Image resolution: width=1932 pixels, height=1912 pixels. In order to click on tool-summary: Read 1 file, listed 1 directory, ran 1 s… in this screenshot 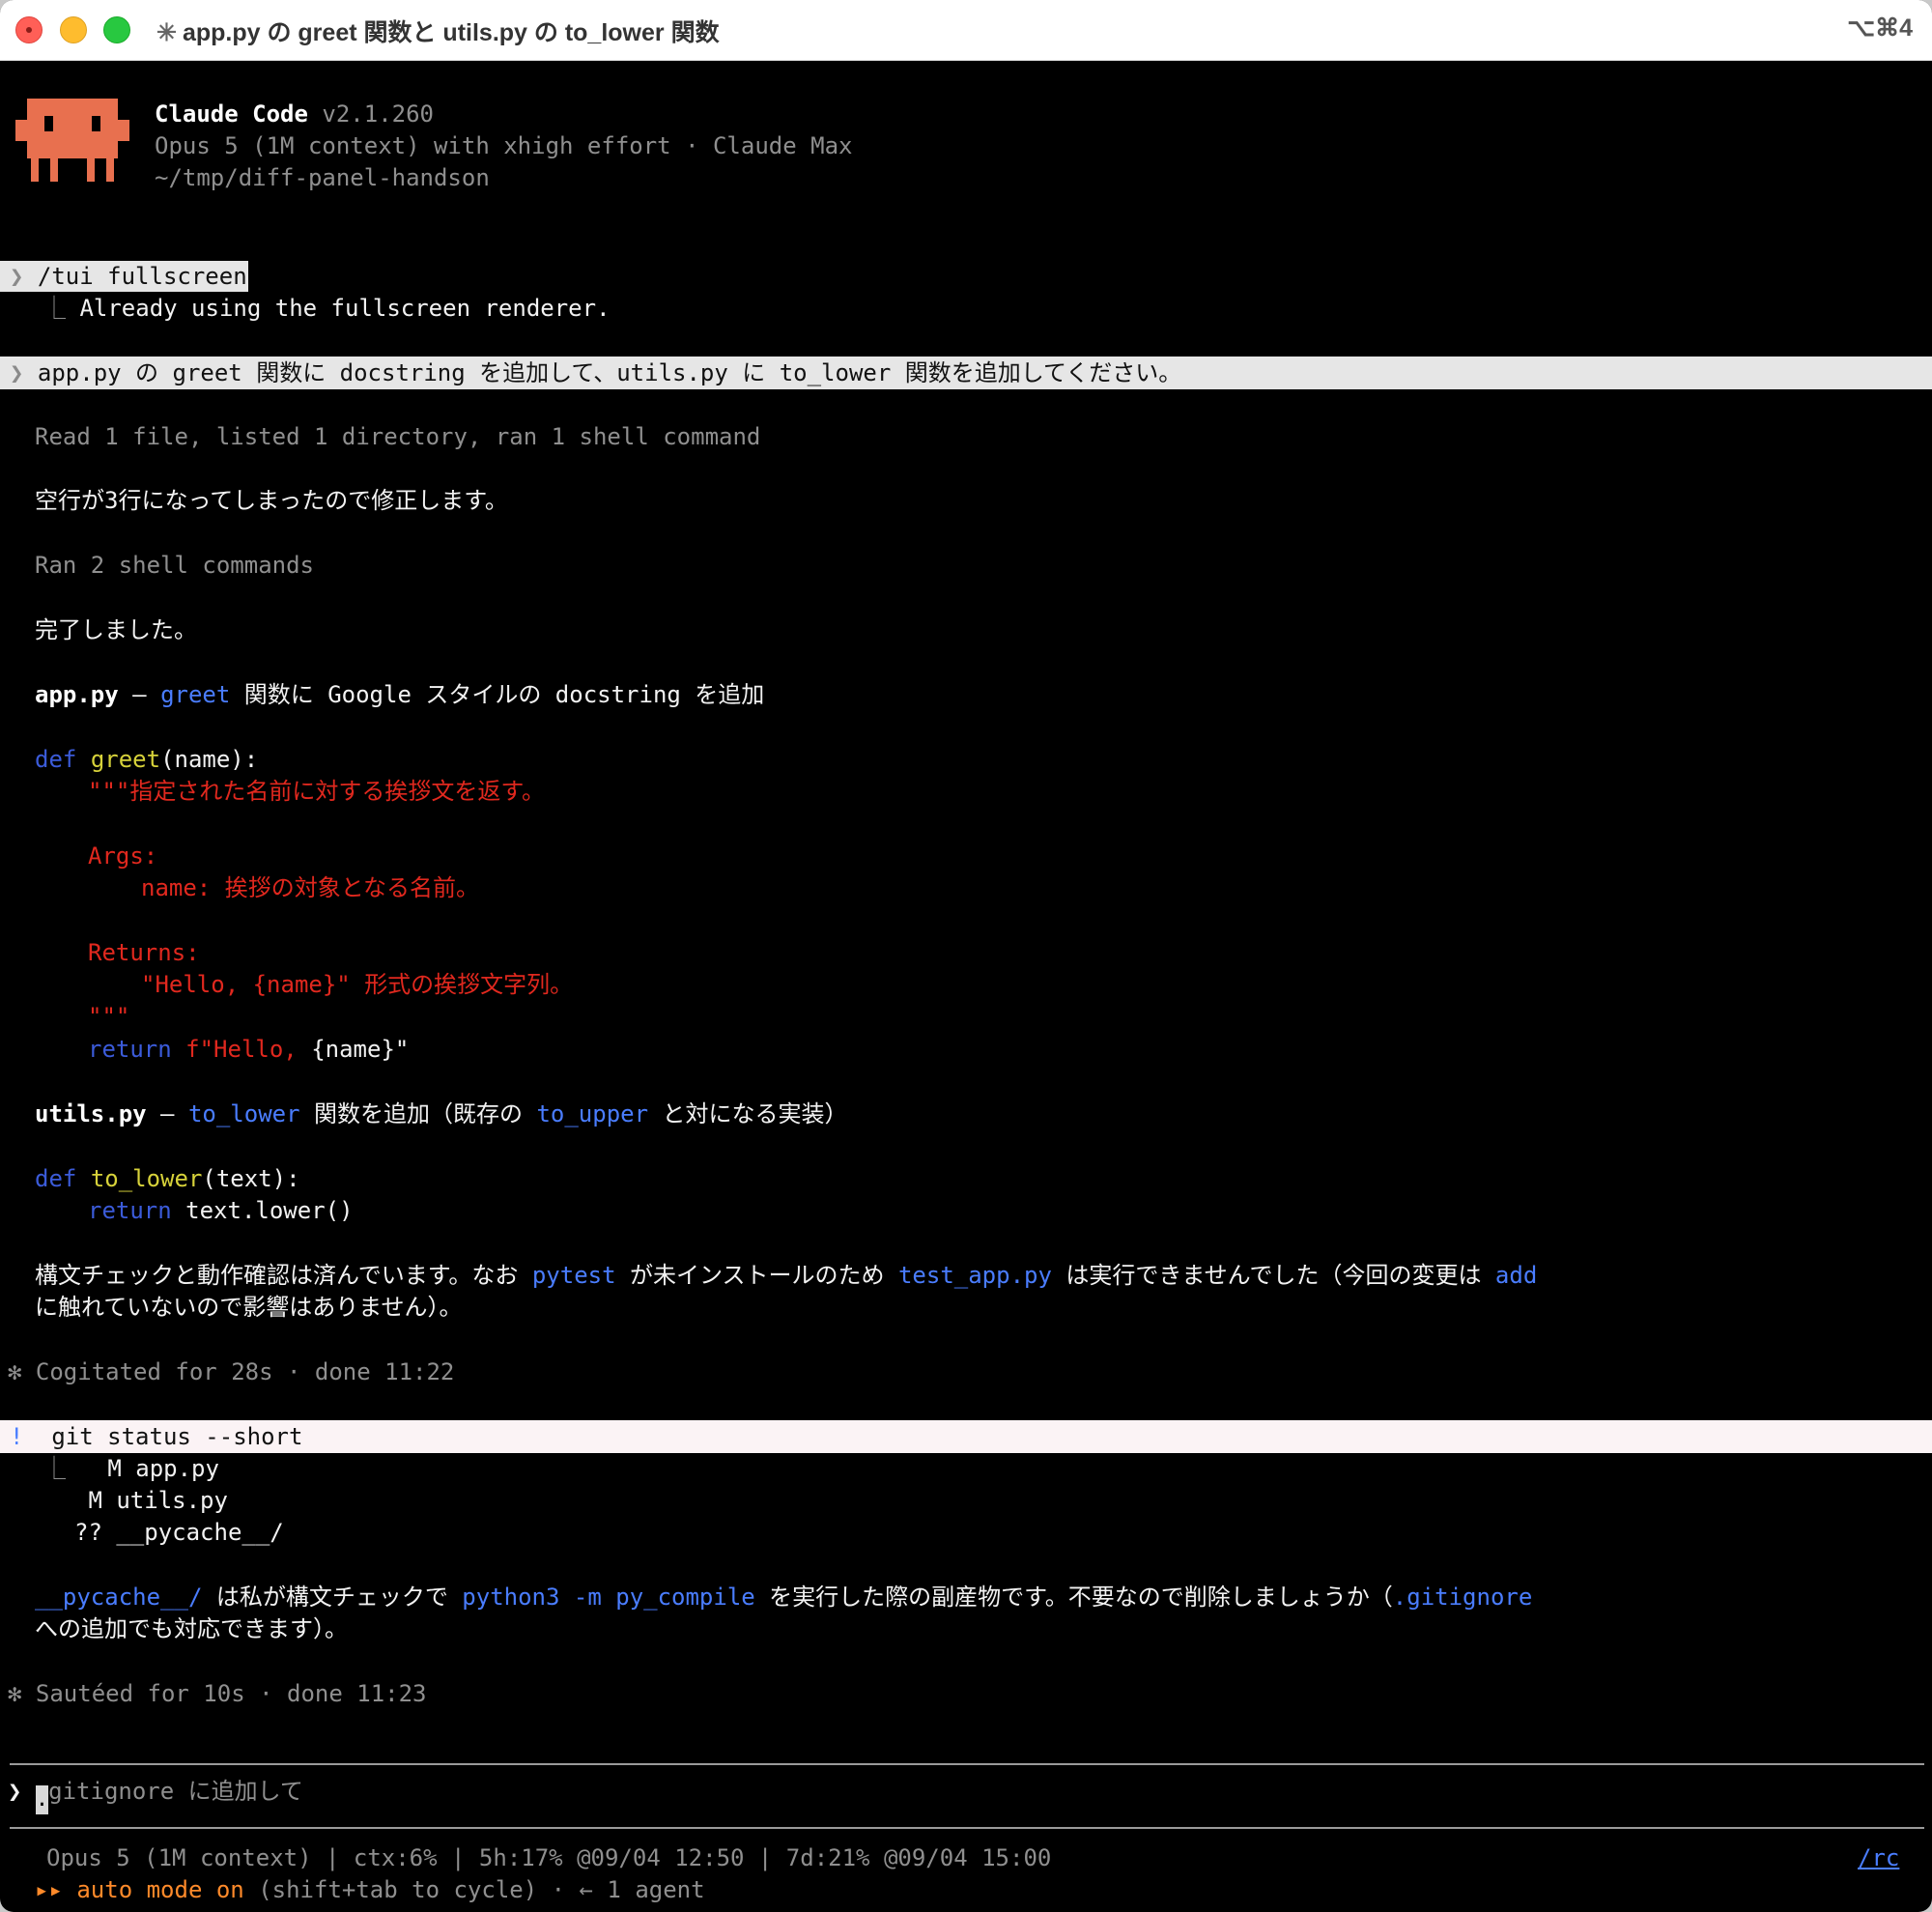, I will do `click(397, 437)`.